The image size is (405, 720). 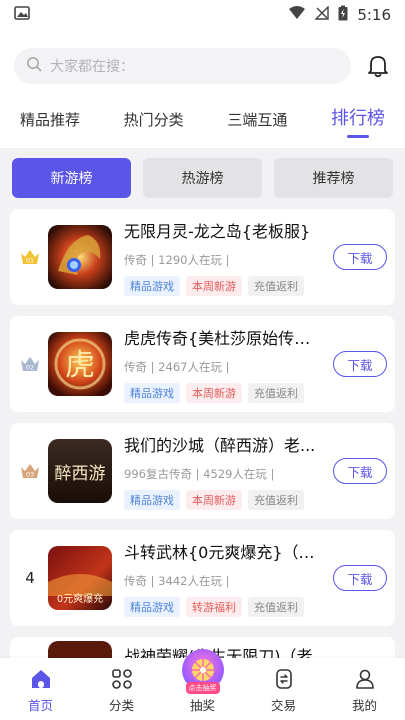 What do you see at coordinates (217, 231) in the screenshot?
I see `game-name: 无限月灵-龙之岛{老板服}` at bounding box center [217, 231].